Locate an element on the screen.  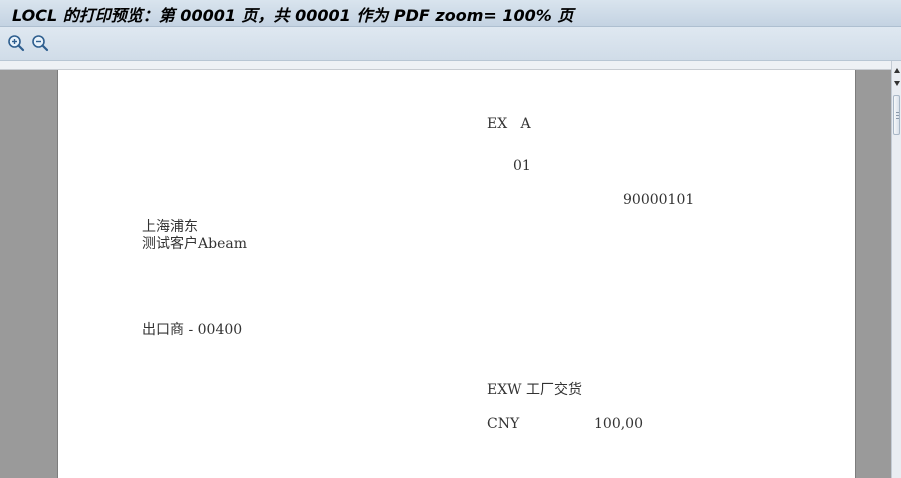
toolbar is located at coordinates (450, 44).